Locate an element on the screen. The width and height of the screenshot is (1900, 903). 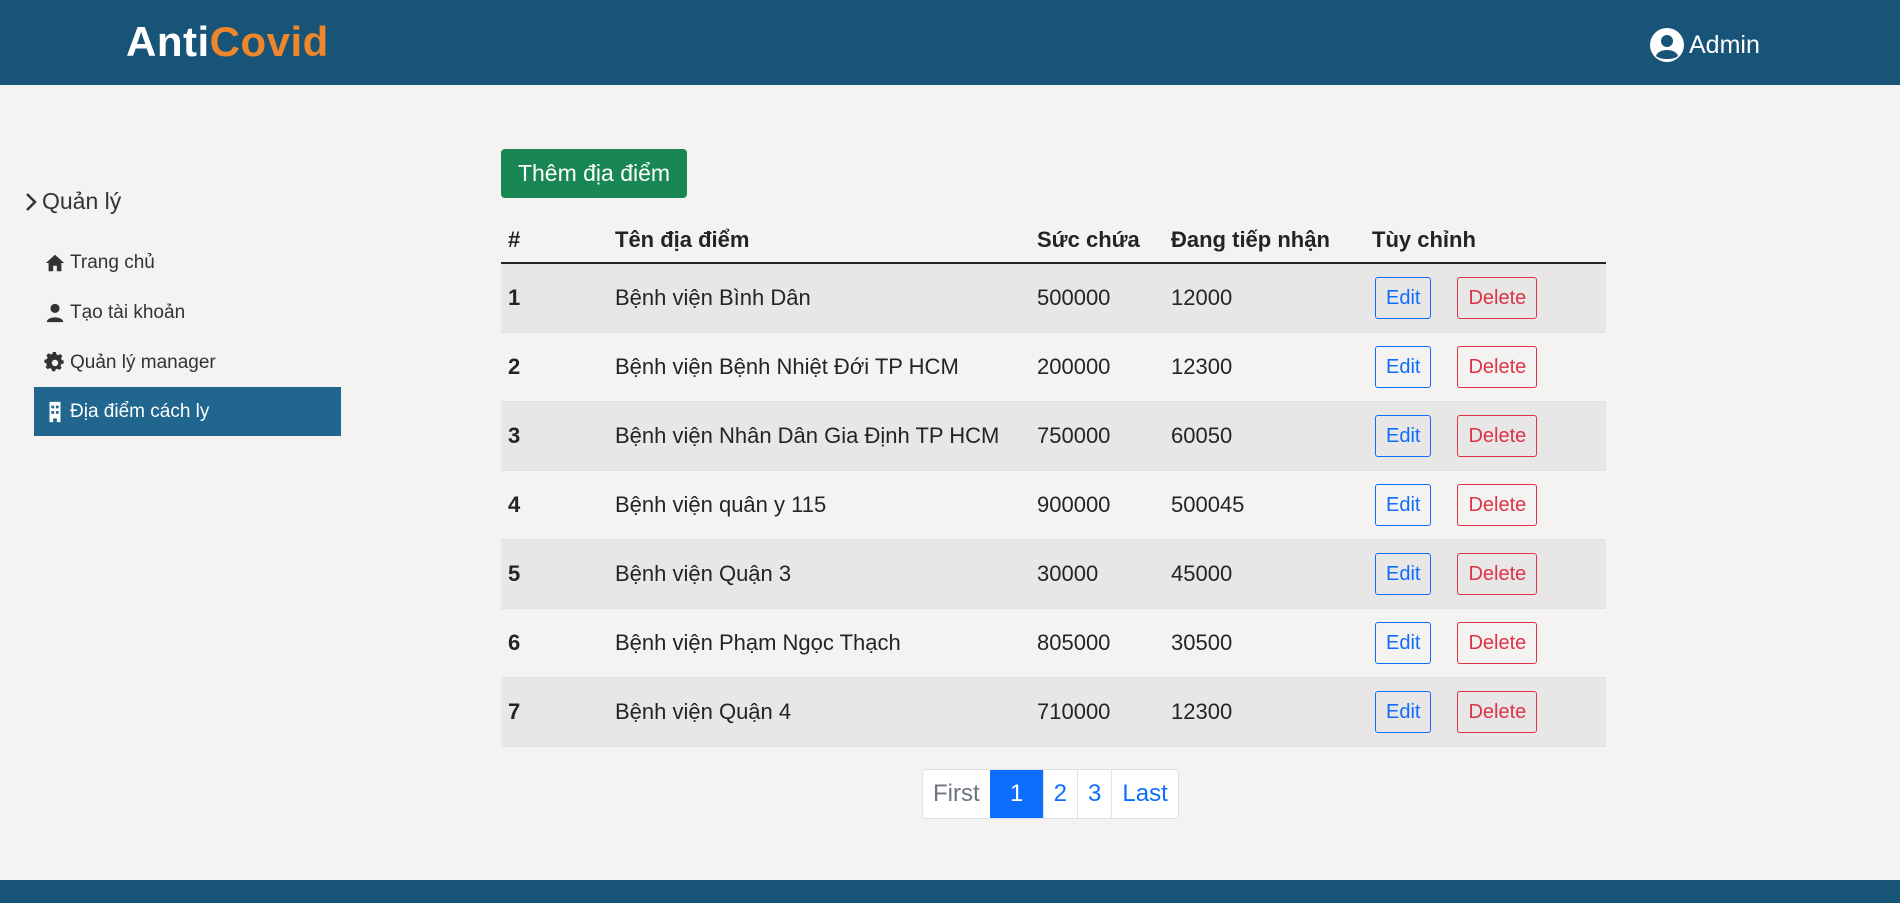
user-menu: Admin is located at coordinates (1704, 45).